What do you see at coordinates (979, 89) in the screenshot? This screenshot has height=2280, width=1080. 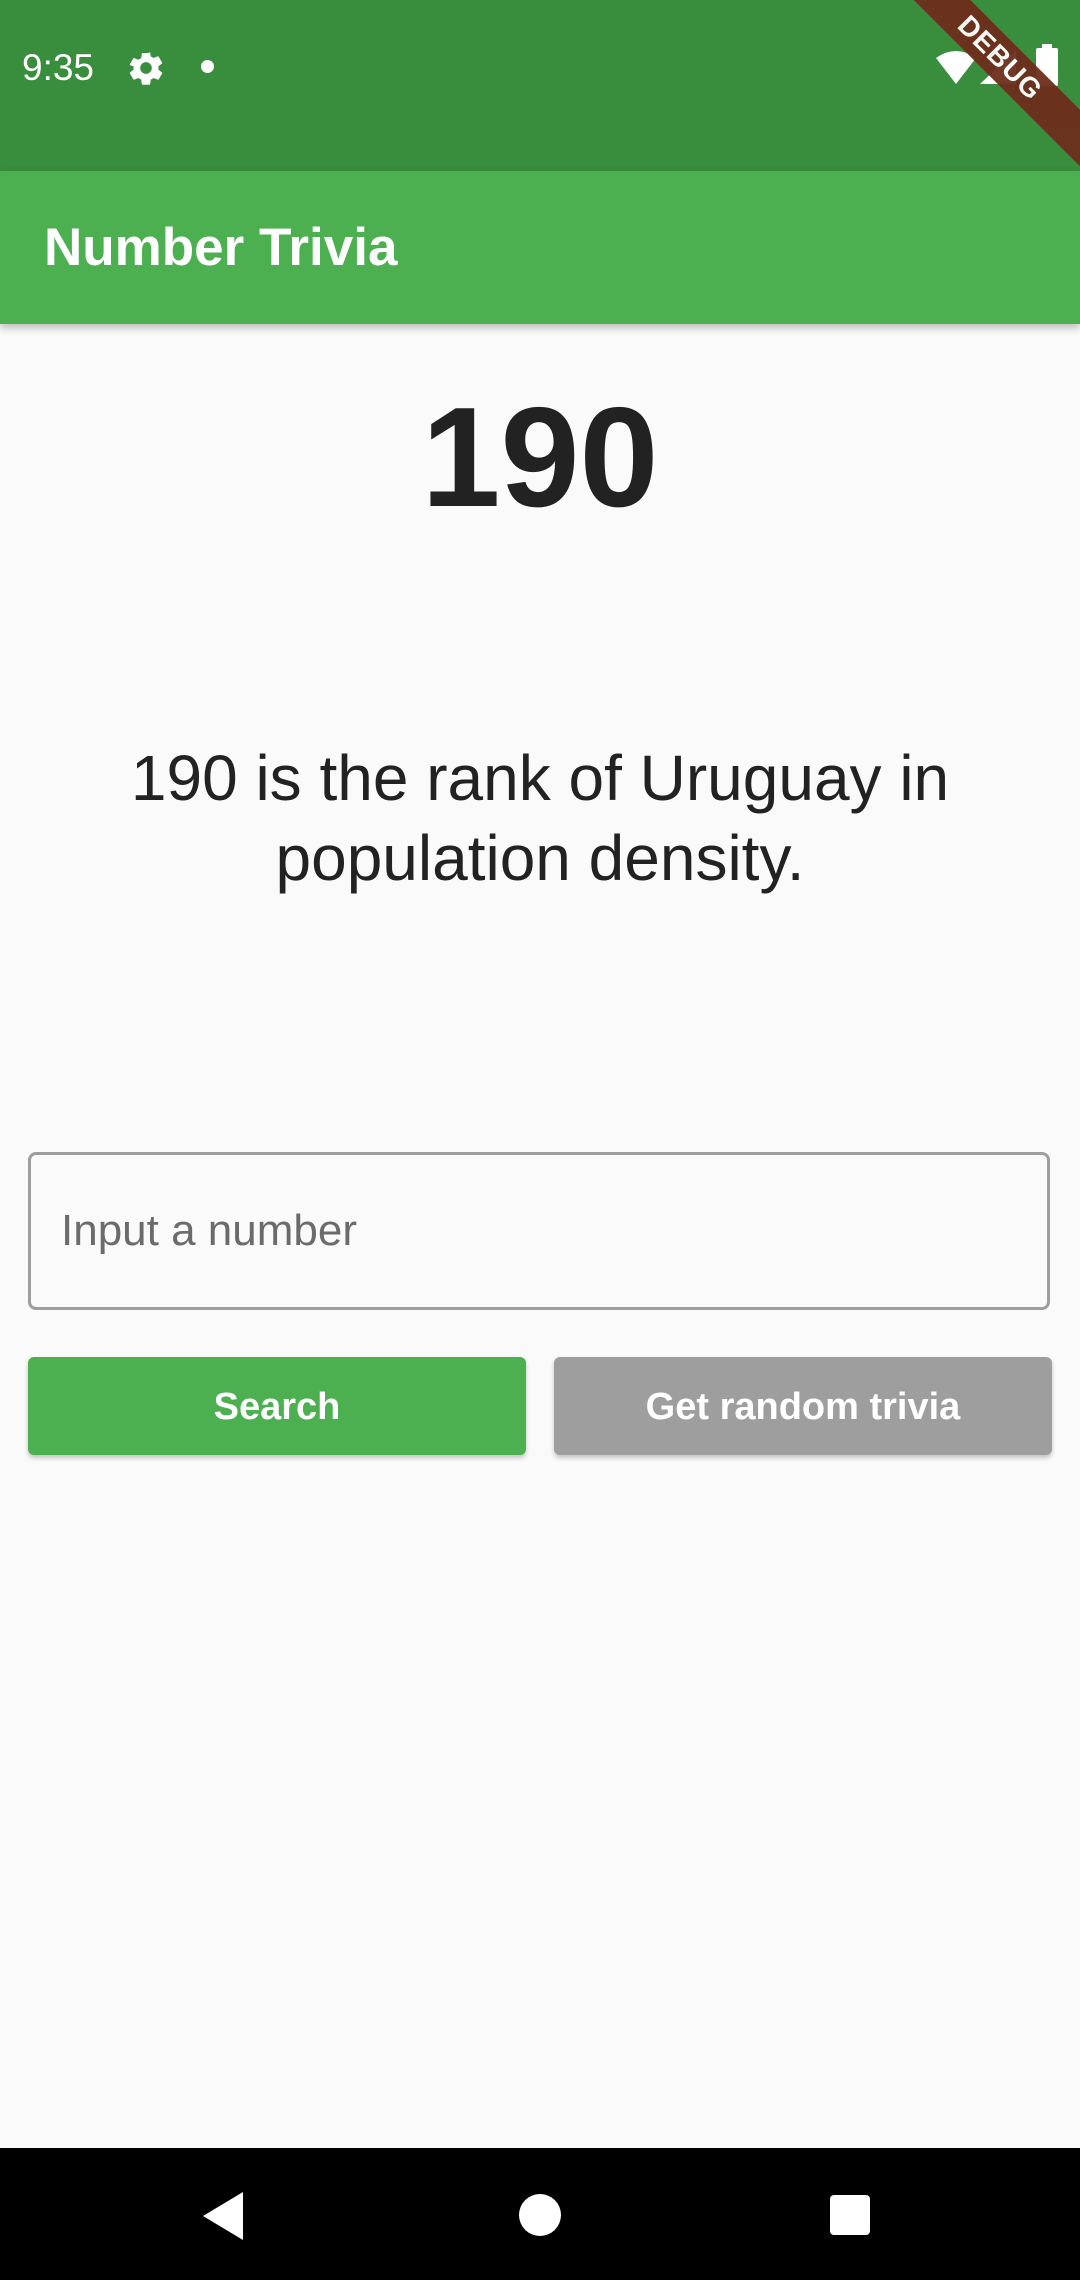 I see `debug-banner: DEBUG` at bounding box center [979, 89].